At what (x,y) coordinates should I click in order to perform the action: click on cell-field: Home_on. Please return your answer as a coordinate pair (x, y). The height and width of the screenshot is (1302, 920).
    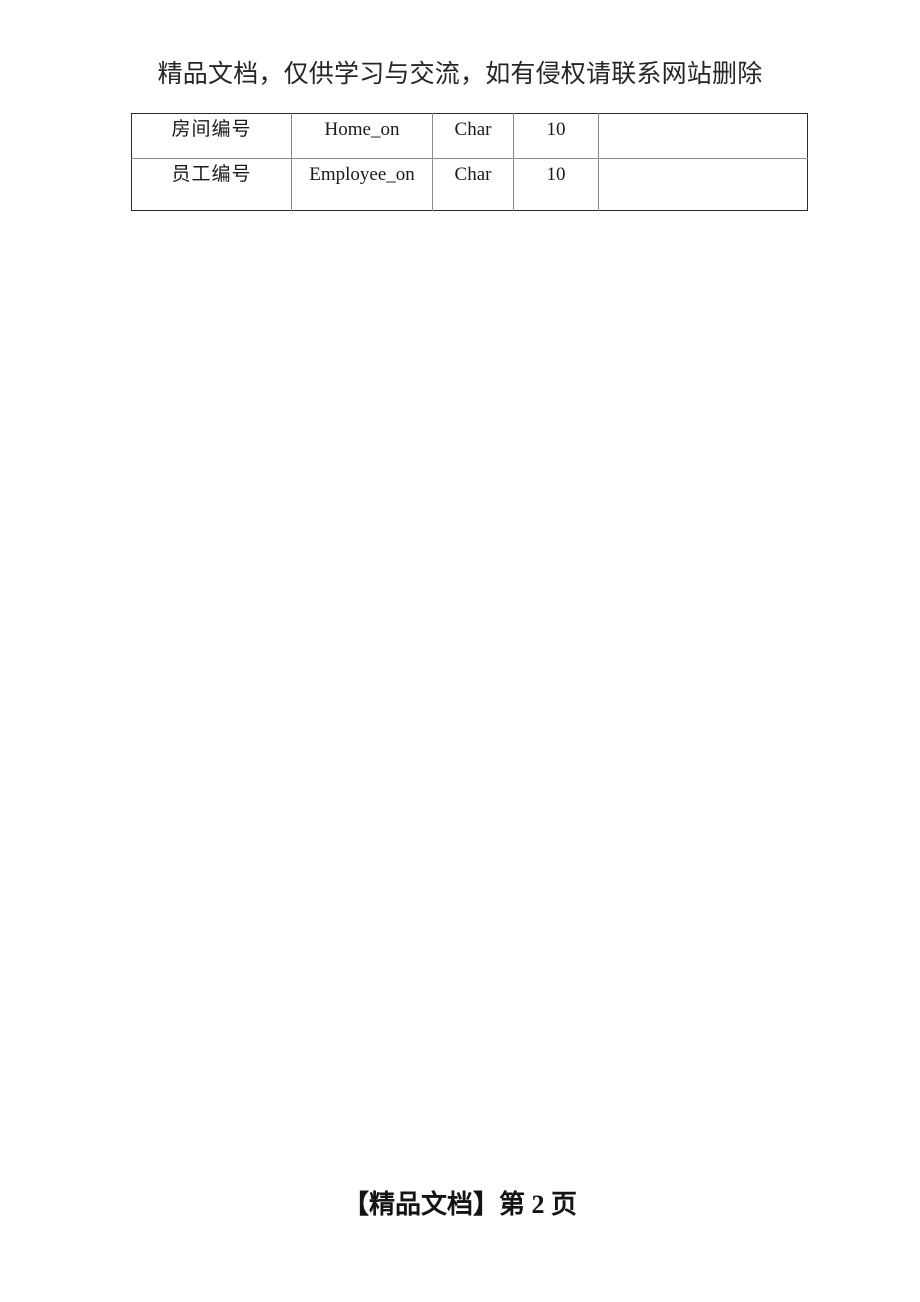
    Looking at the image, I should click on (362, 136).